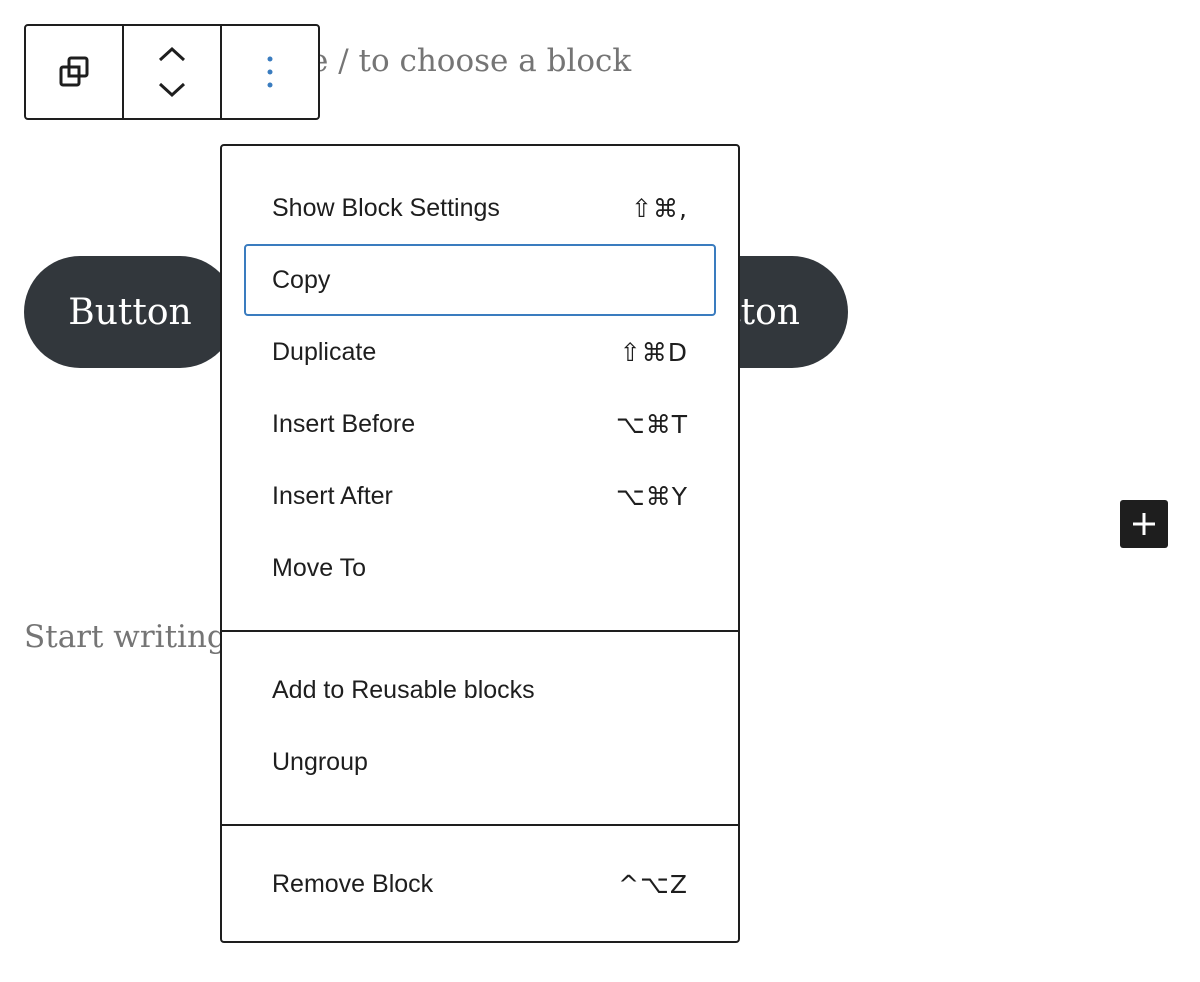 This screenshot has height=982, width=1200. Describe the element at coordinates (651, 496) in the screenshot. I see `menu-item-shortcut: ⌥⌘Y` at that location.